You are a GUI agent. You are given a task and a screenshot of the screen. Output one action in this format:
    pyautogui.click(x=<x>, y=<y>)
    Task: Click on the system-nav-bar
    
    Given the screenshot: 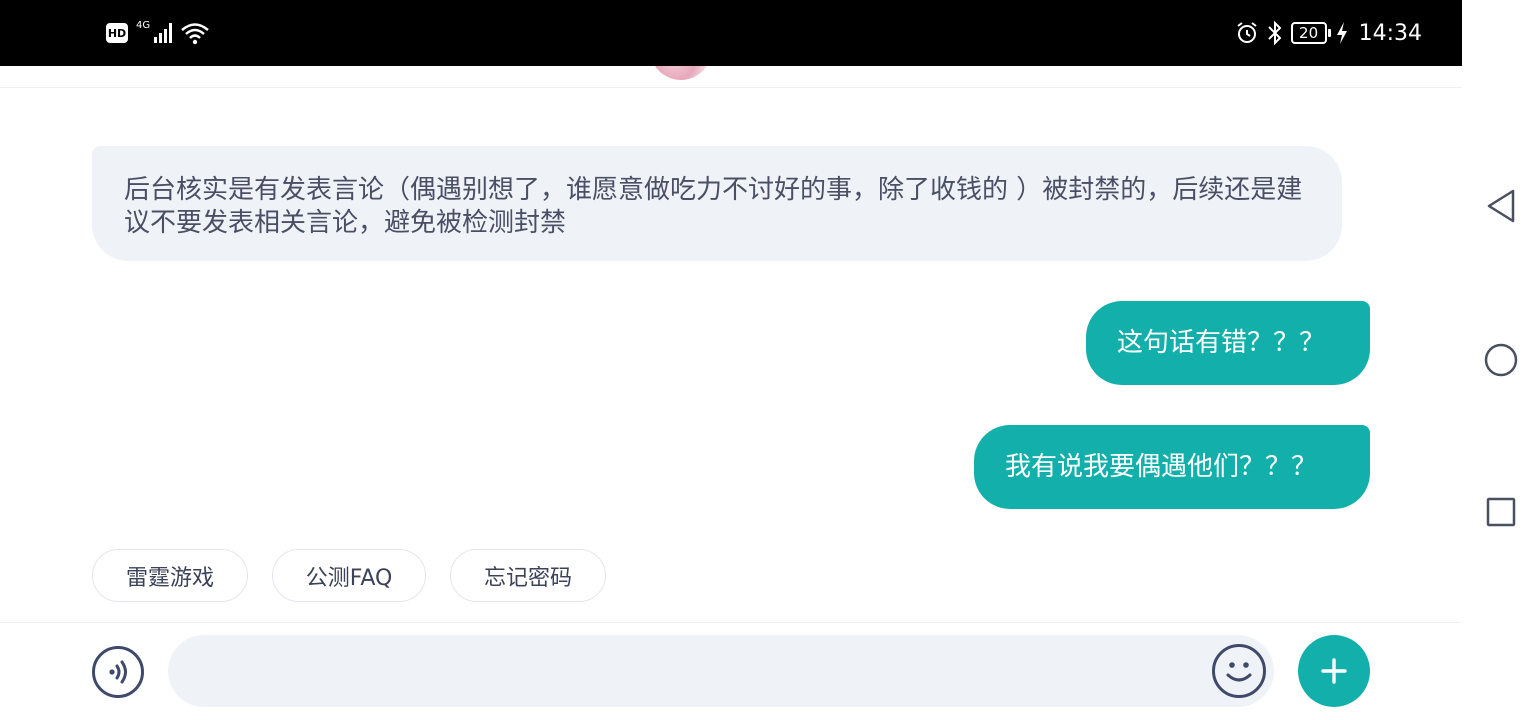 What is the action you would take?
    pyautogui.click(x=1501, y=360)
    